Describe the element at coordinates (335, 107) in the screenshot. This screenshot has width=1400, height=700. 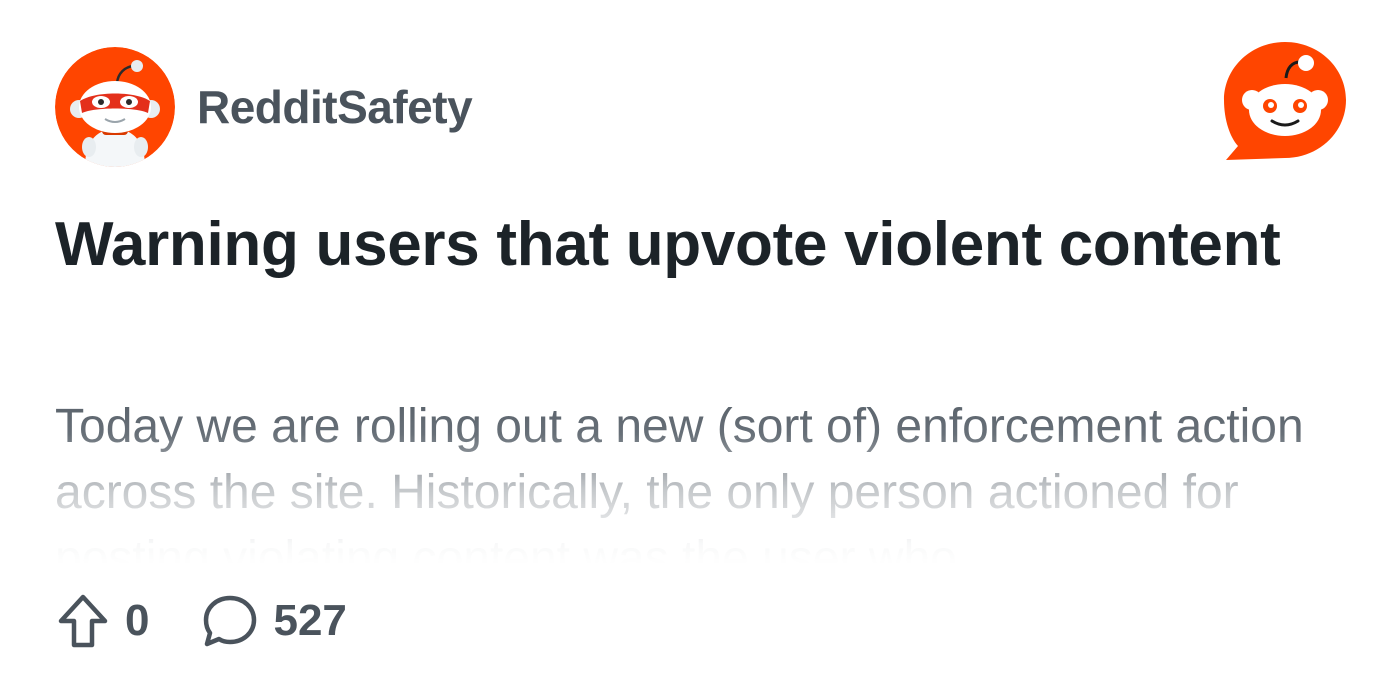
I see `author-username: RedditSafety` at that location.